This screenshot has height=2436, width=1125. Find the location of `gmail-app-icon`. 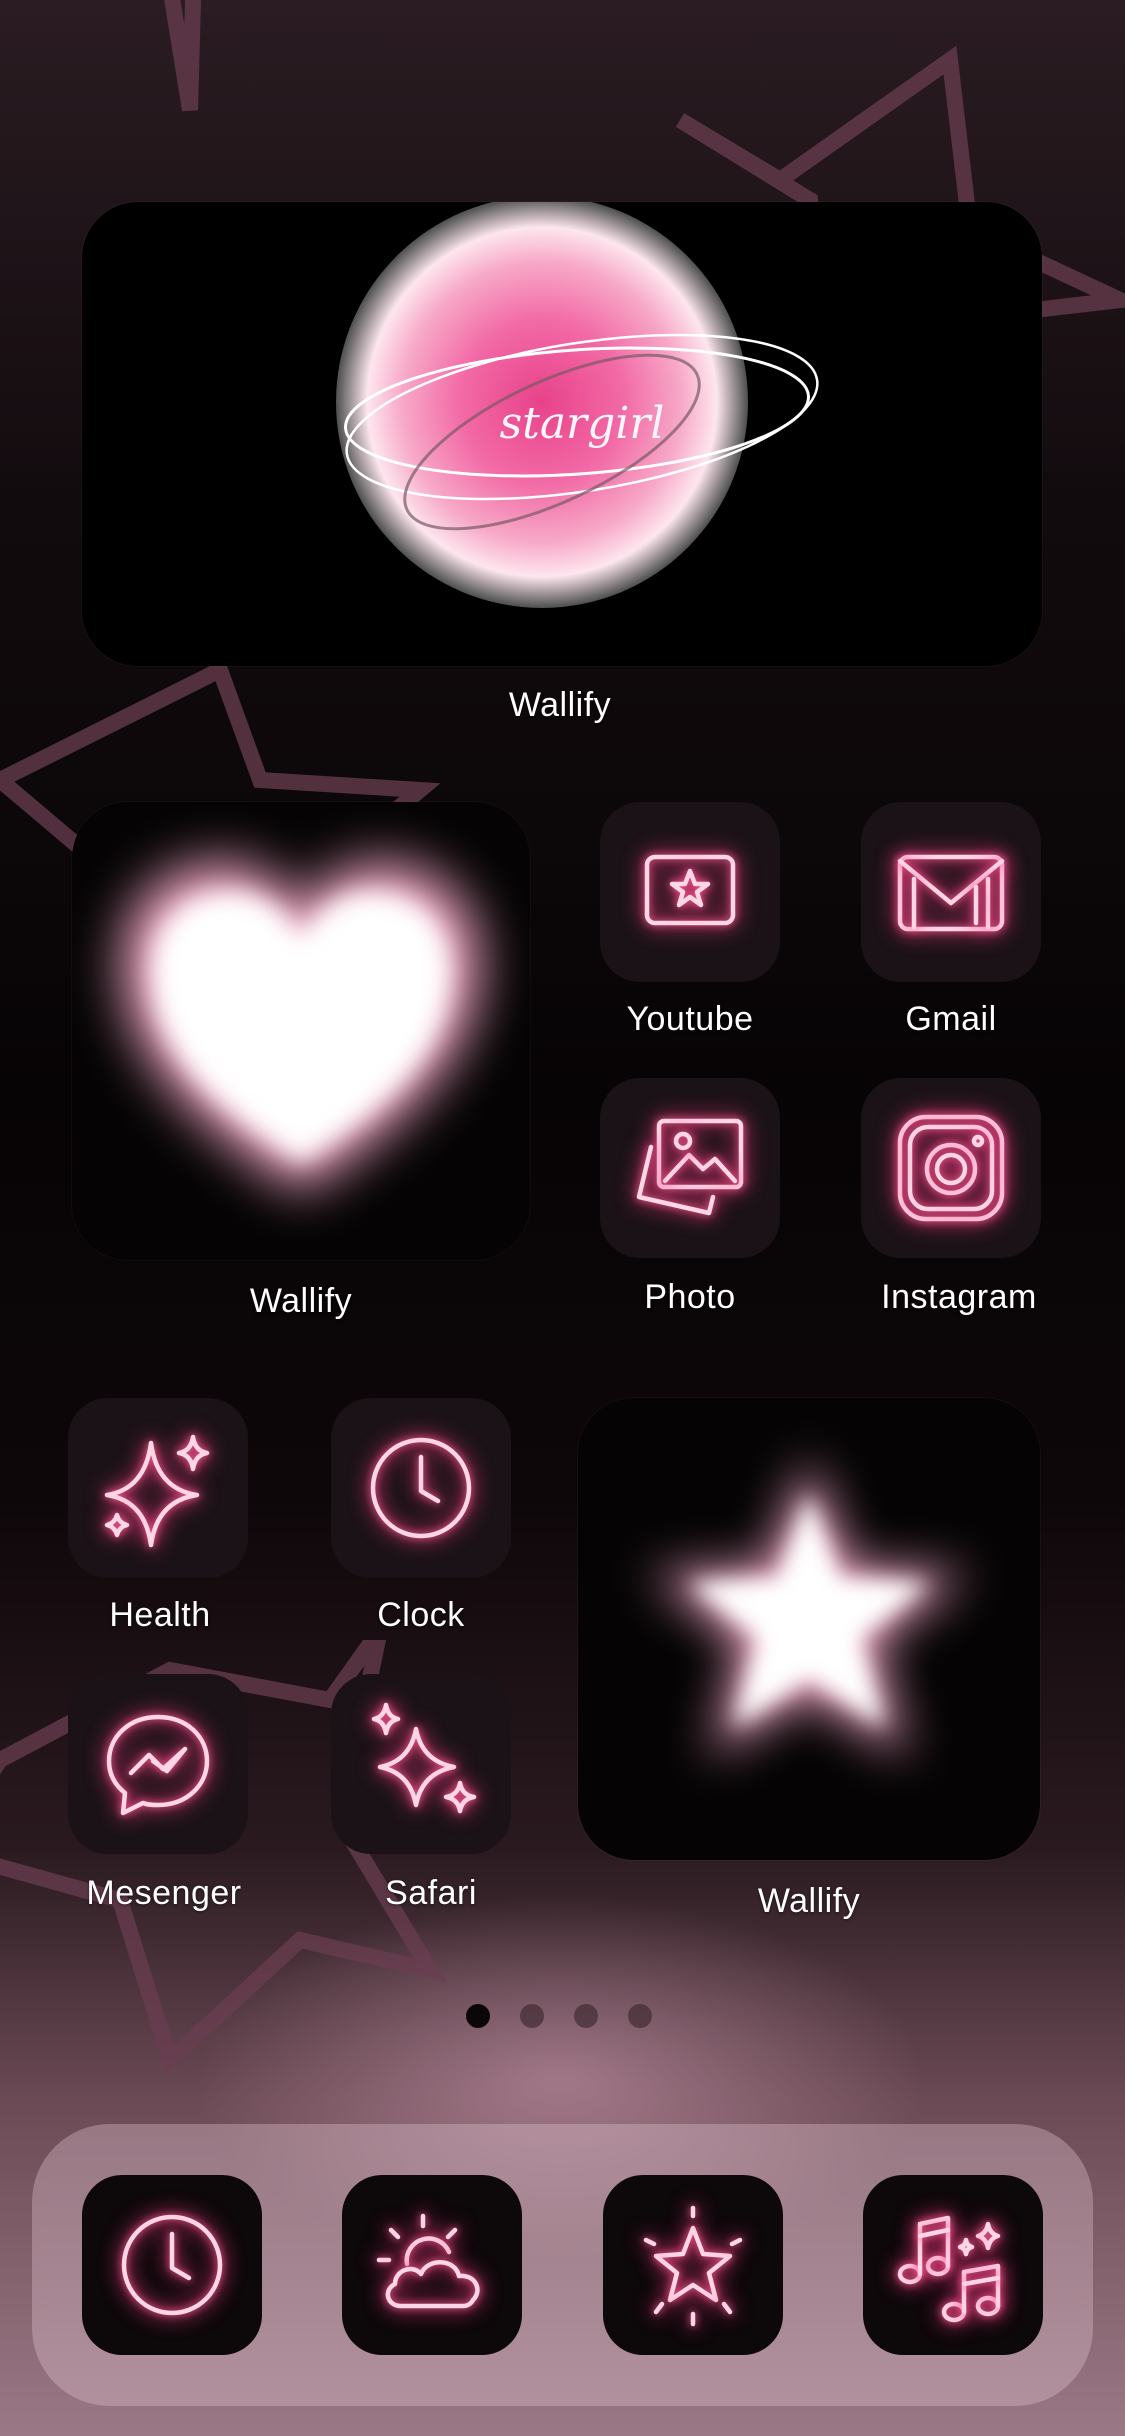

gmail-app-icon is located at coordinates (951, 892).